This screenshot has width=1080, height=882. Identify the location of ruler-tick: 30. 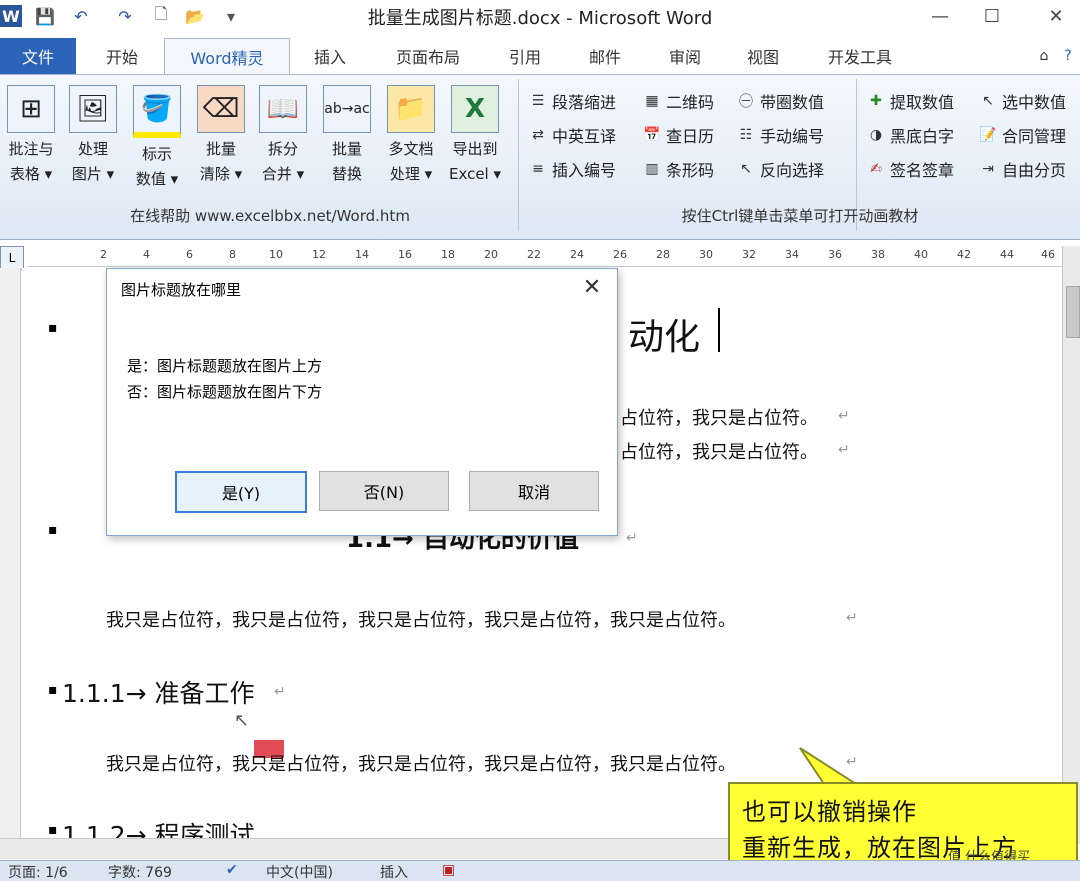
(706, 254).